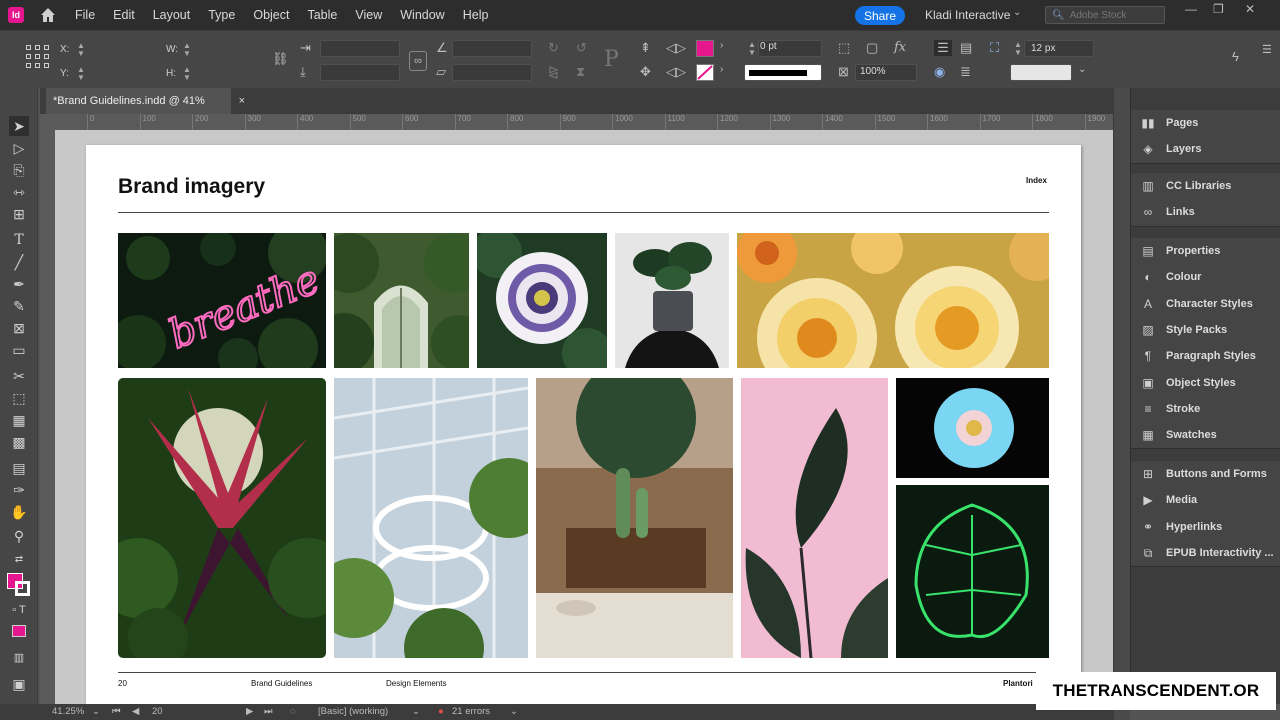  I want to click on menu-window: Window, so click(422, 15).